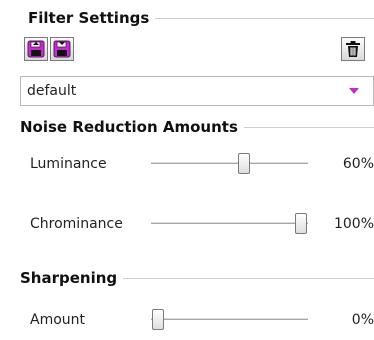  I want to click on chevron-down-icon, so click(354, 91).